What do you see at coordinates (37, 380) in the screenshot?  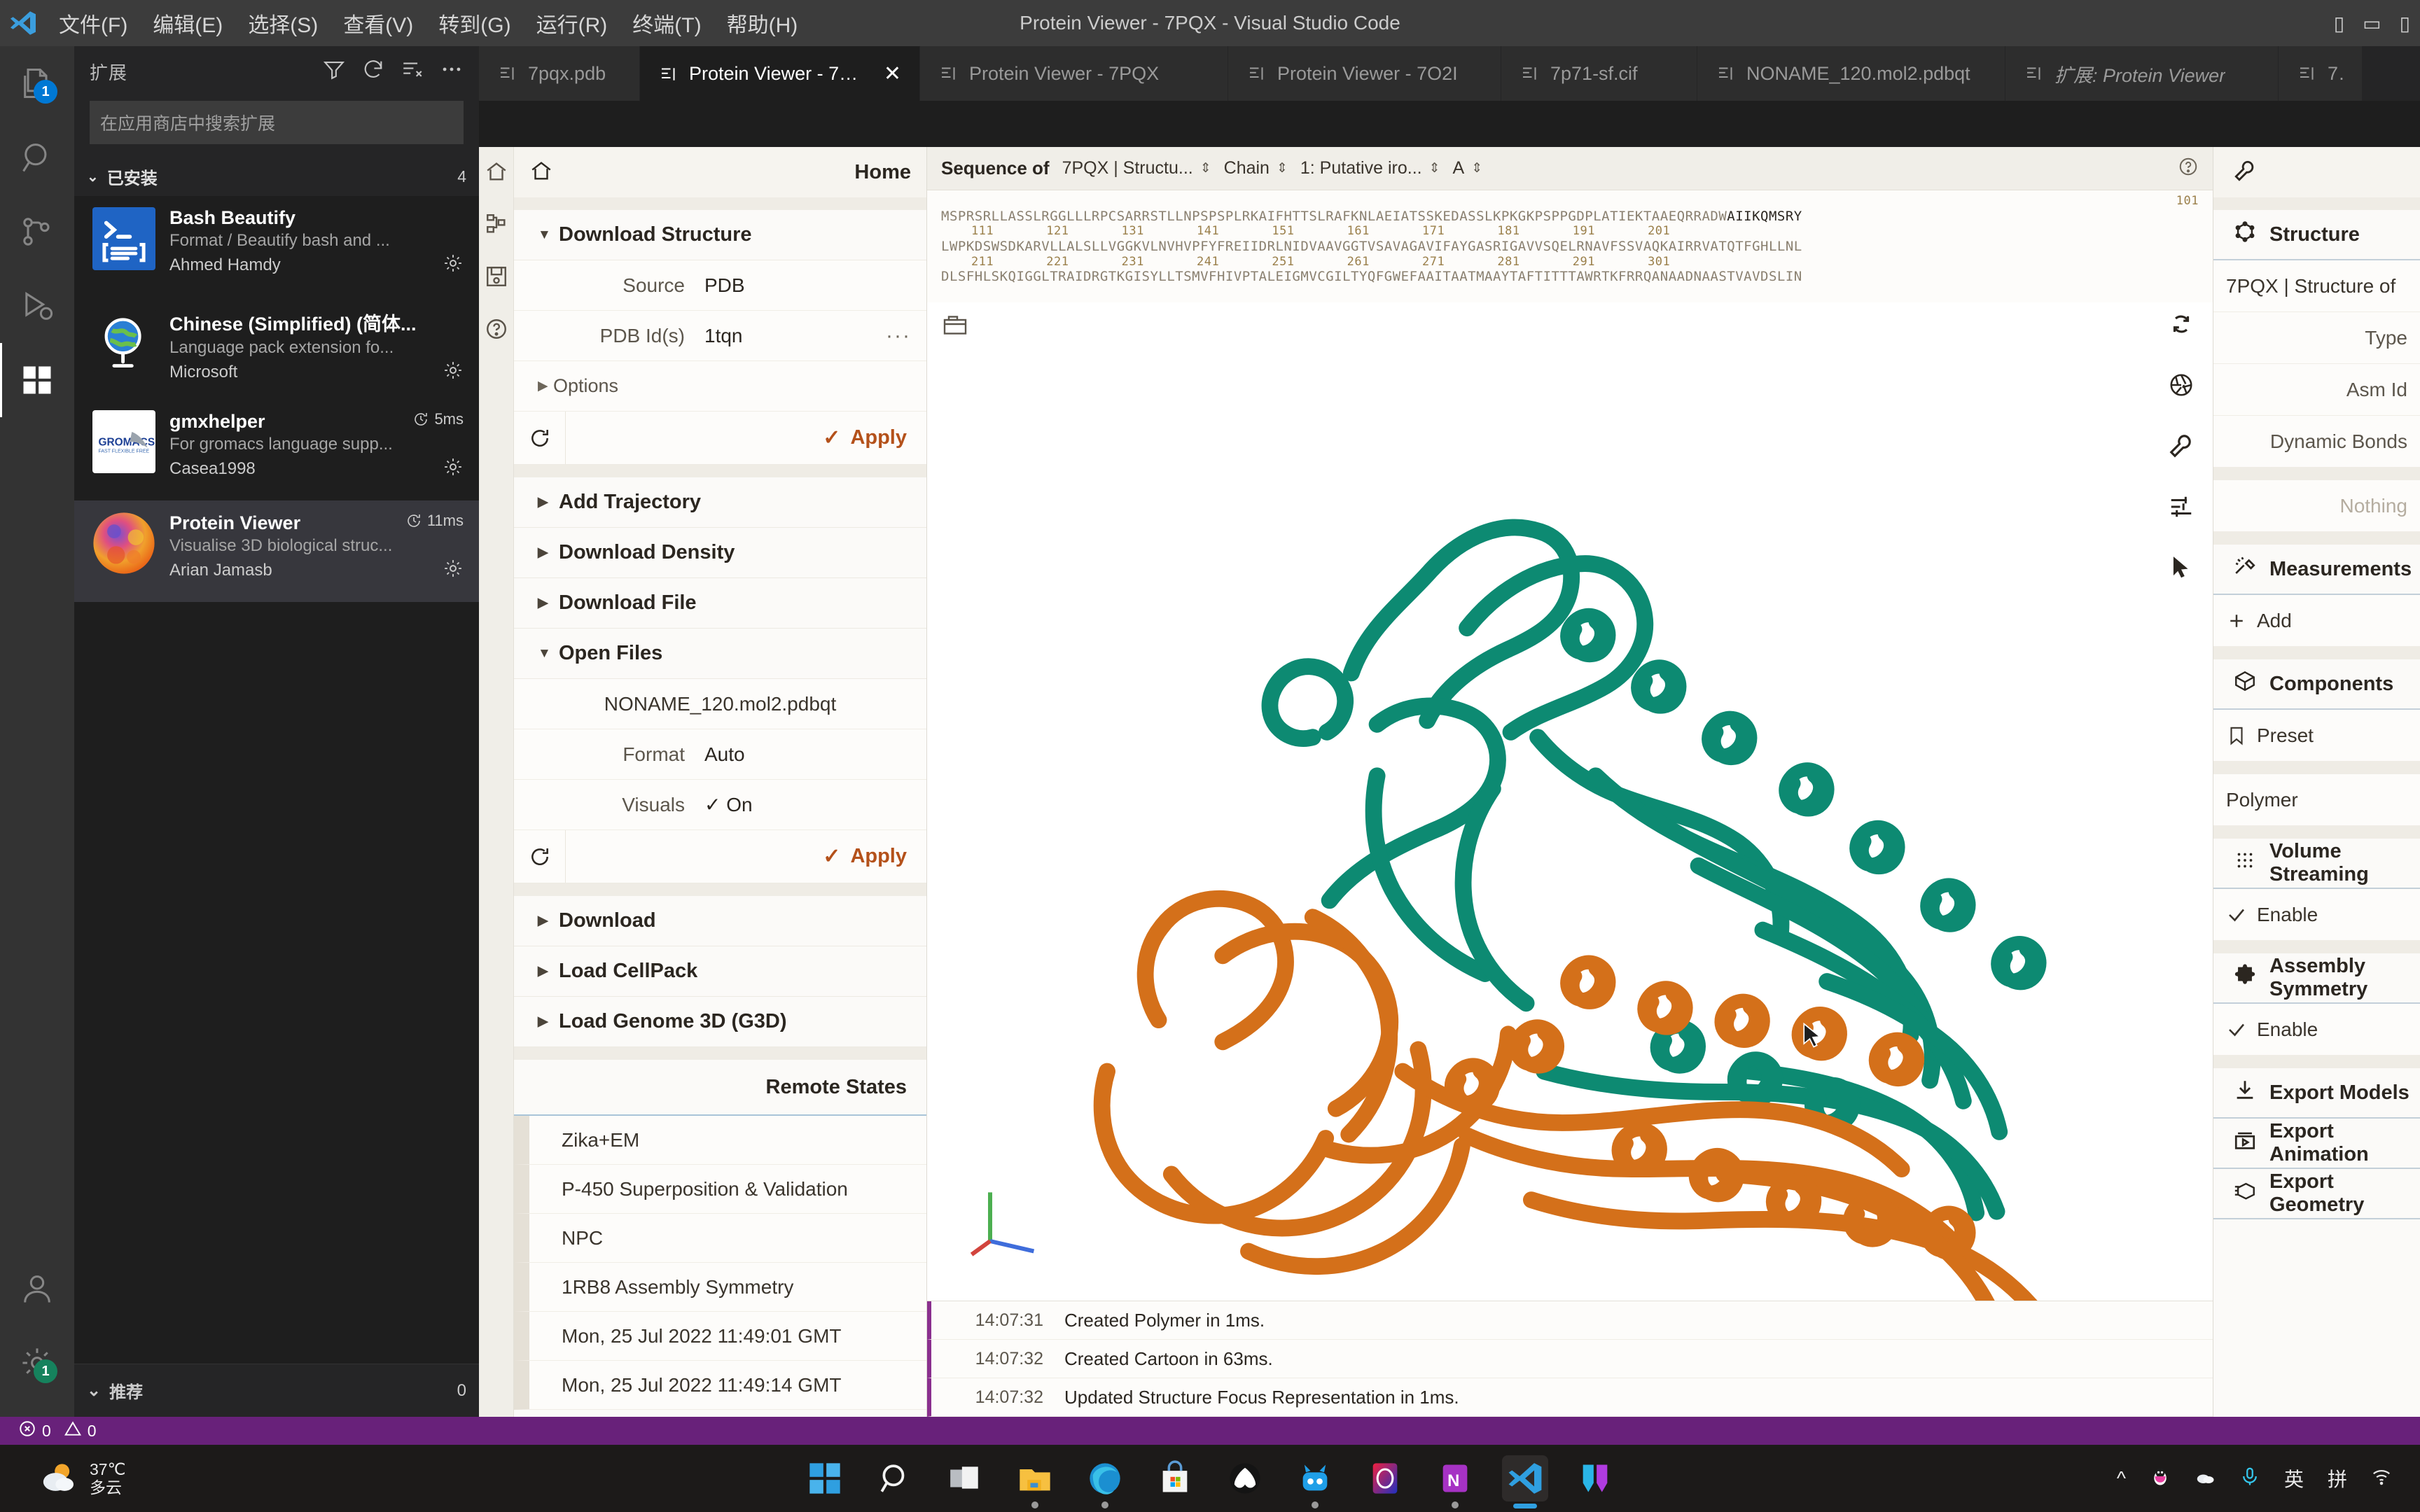 I see `sidebar-item-extensions` at bounding box center [37, 380].